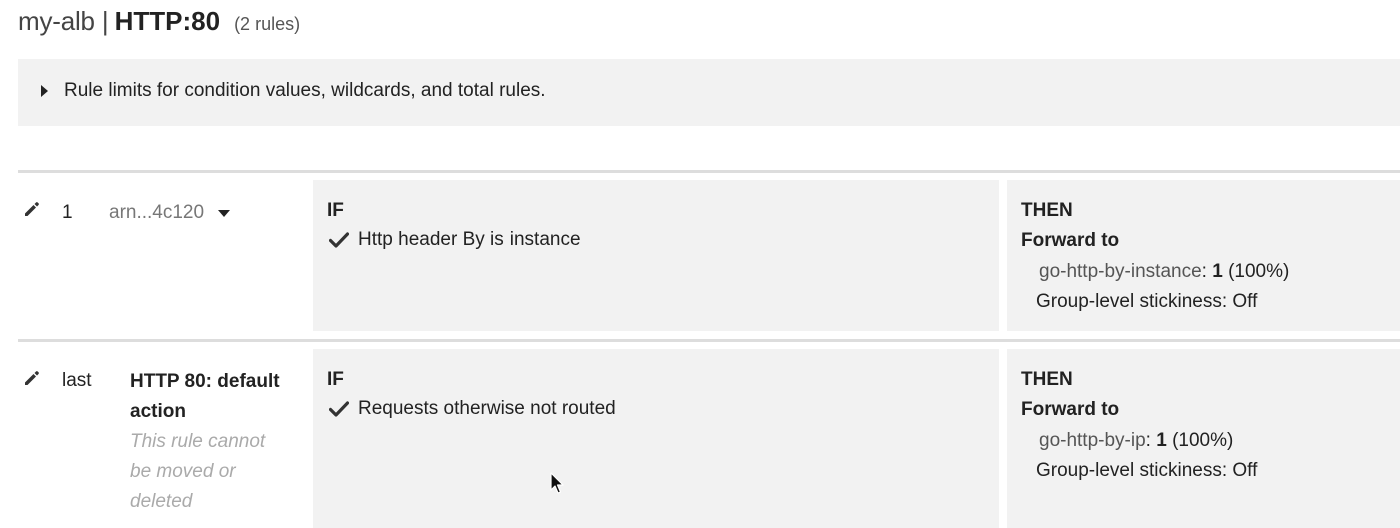  Describe the element at coordinates (431, 239) in the screenshot. I see `condition-prefix: Http header By is` at that location.